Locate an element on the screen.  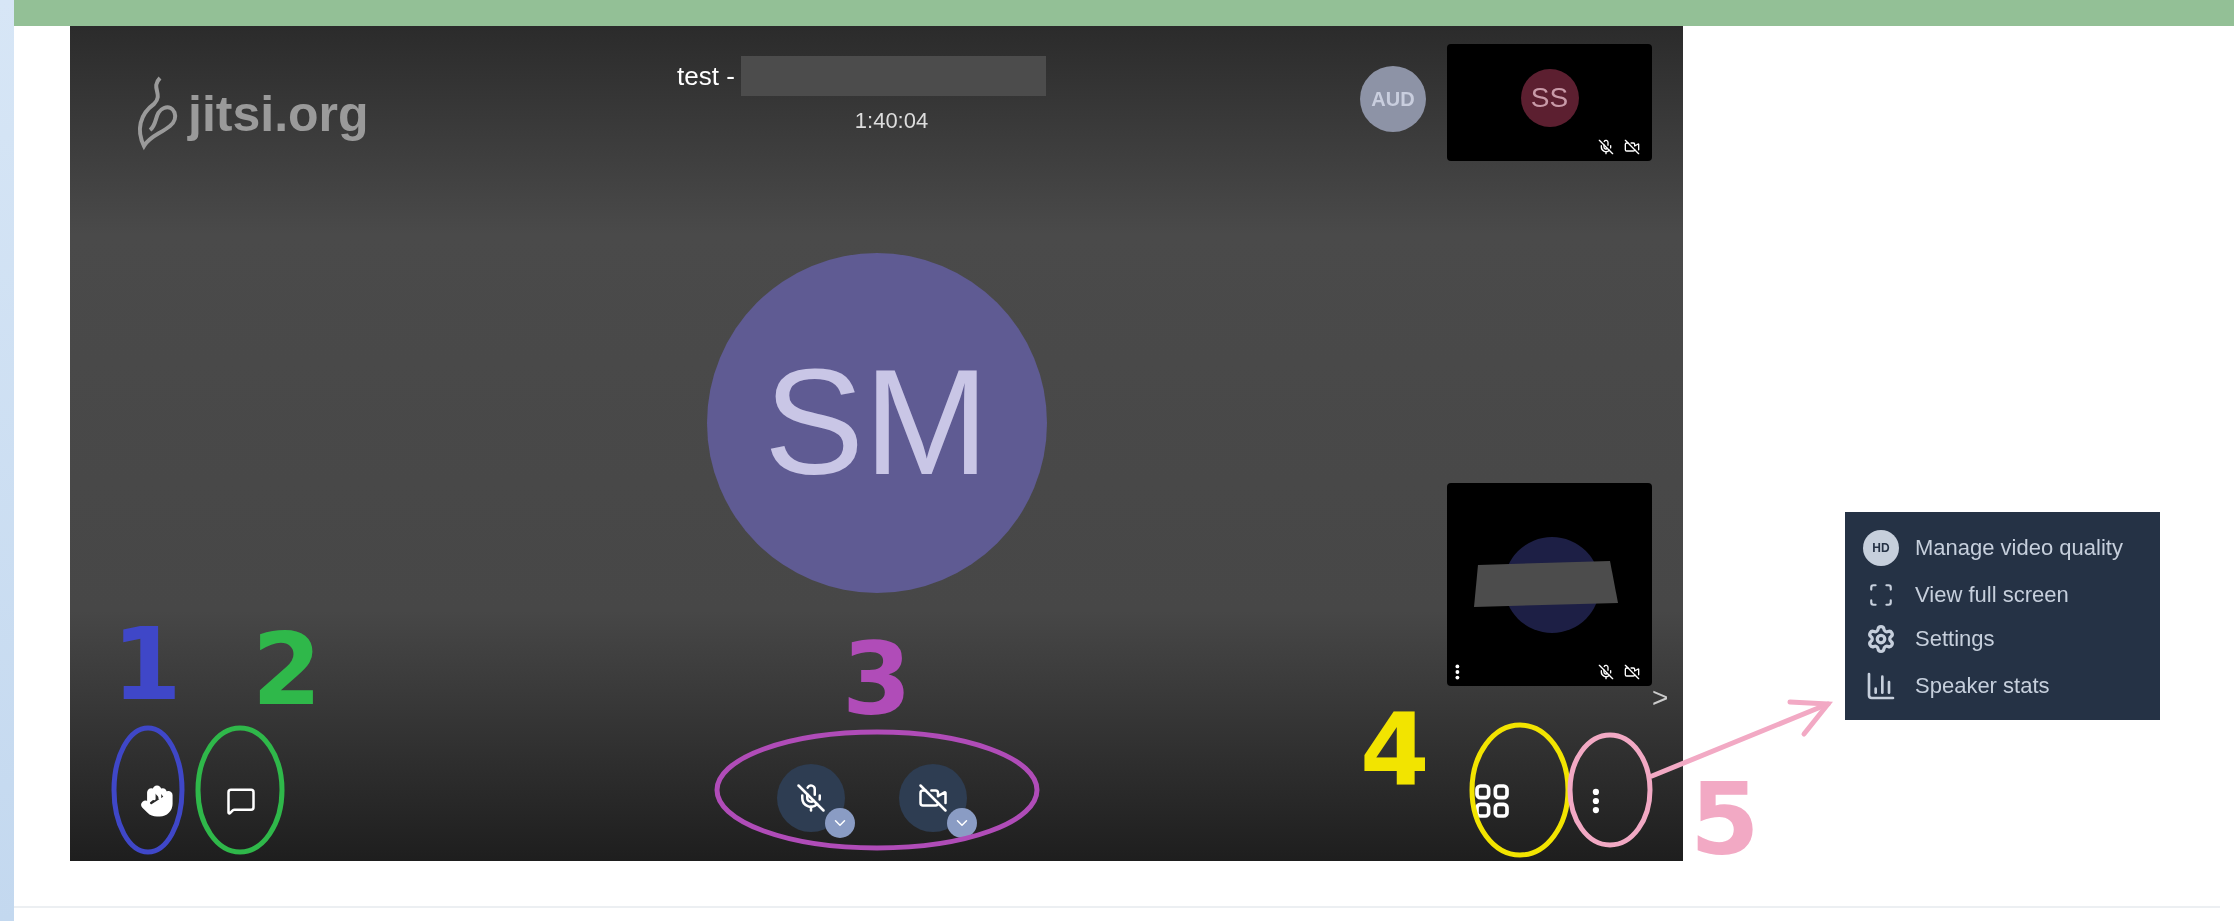
annotation-number: 1 is located at coordinates (147, 665).